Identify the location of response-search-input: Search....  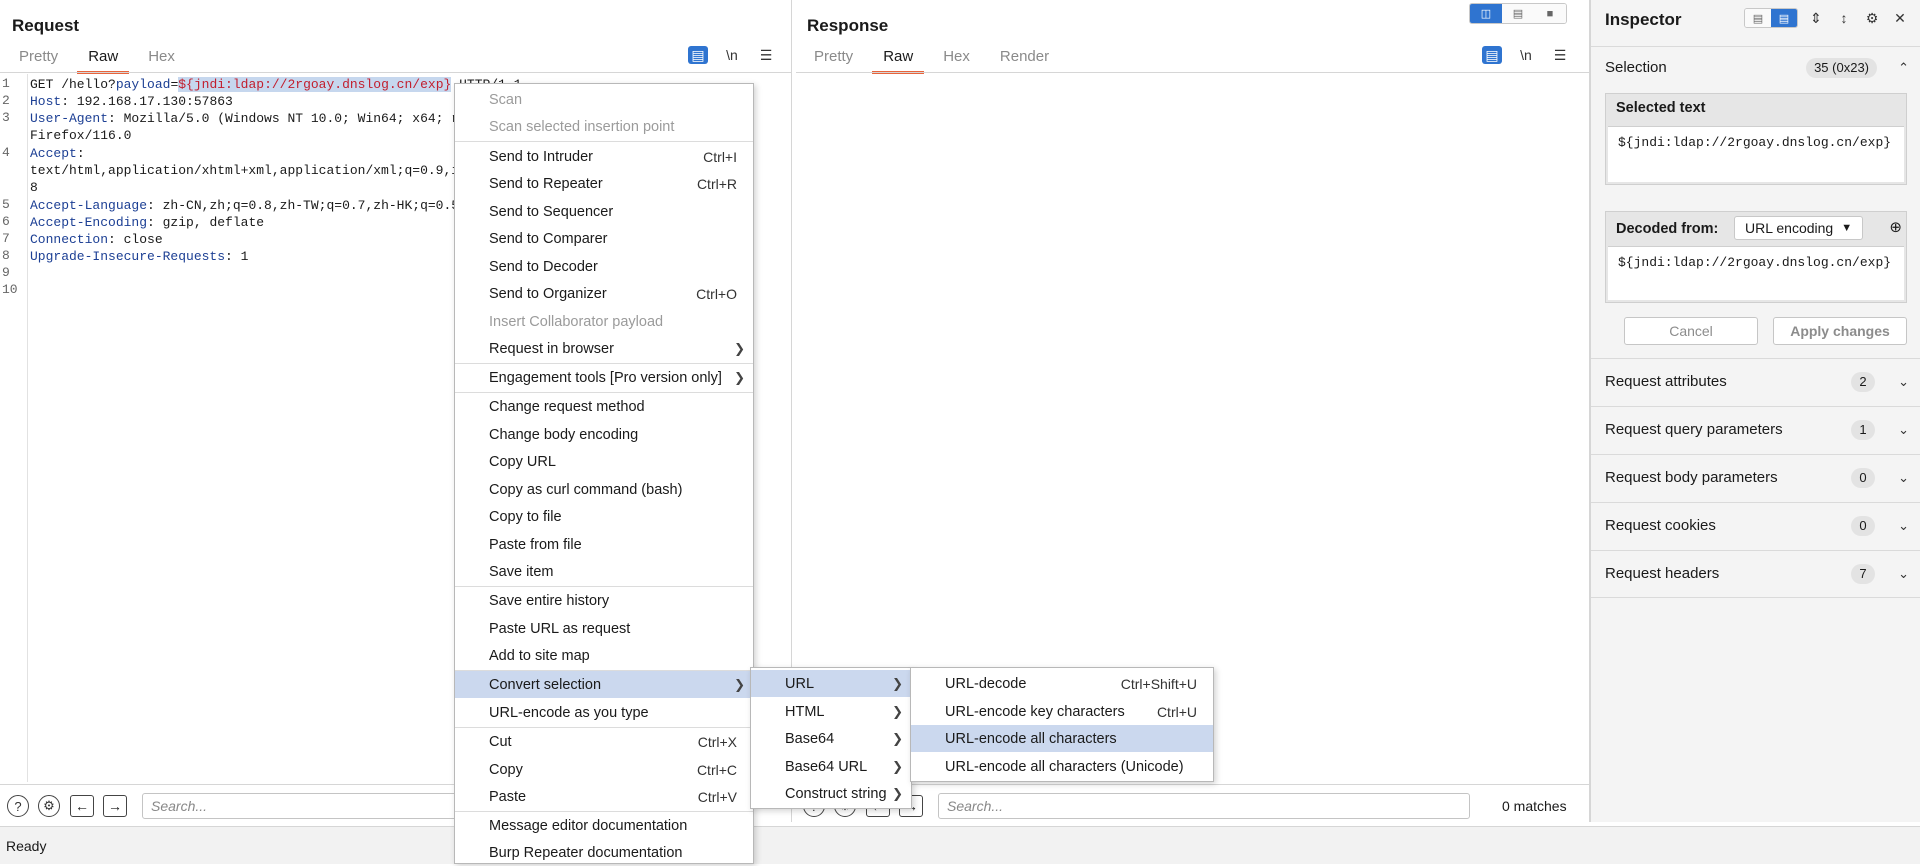
(1204, 806).